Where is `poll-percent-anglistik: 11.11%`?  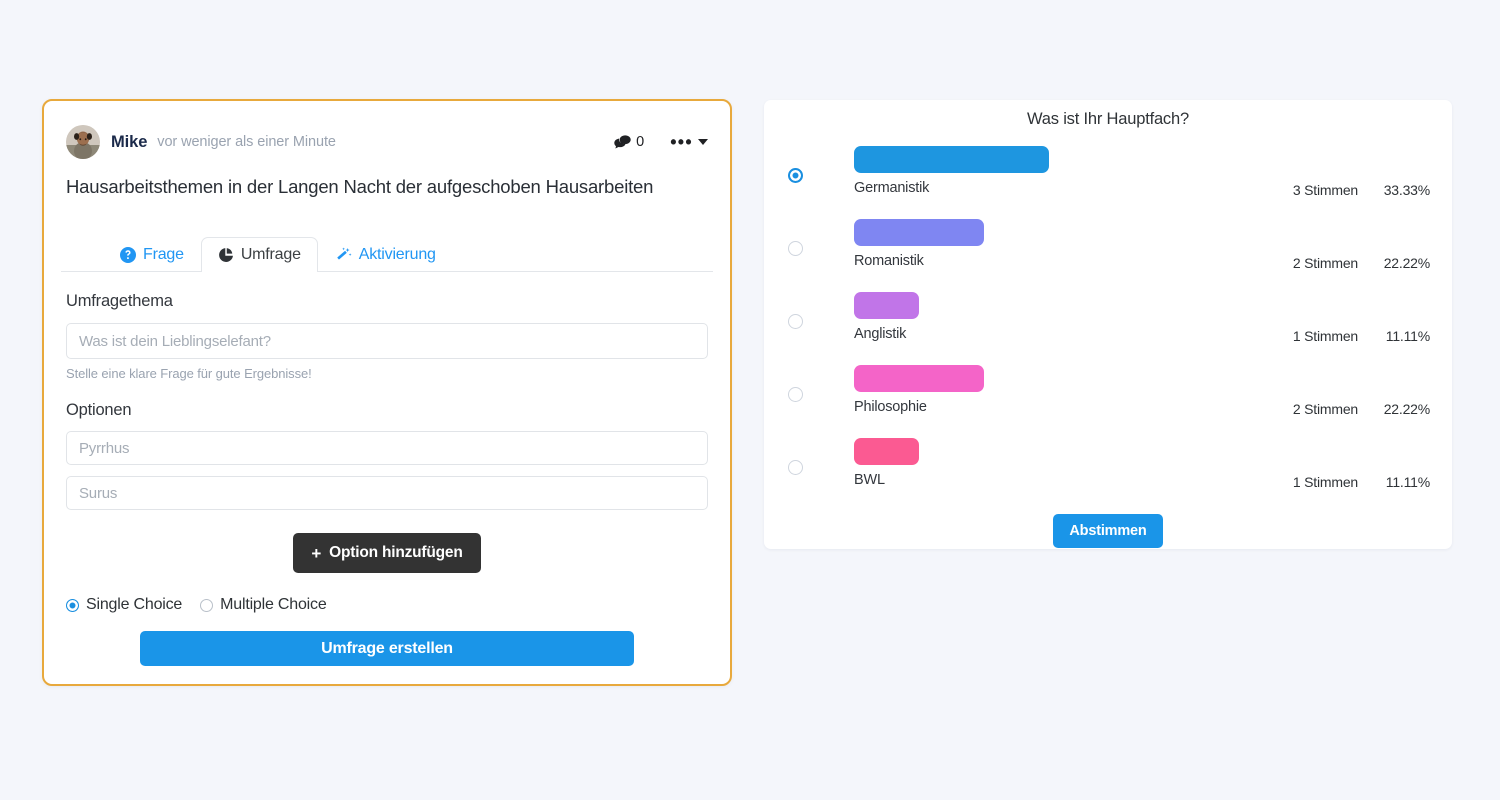 poll-percent-anglistik: 11.11% is located at coordinates (1407, 336).